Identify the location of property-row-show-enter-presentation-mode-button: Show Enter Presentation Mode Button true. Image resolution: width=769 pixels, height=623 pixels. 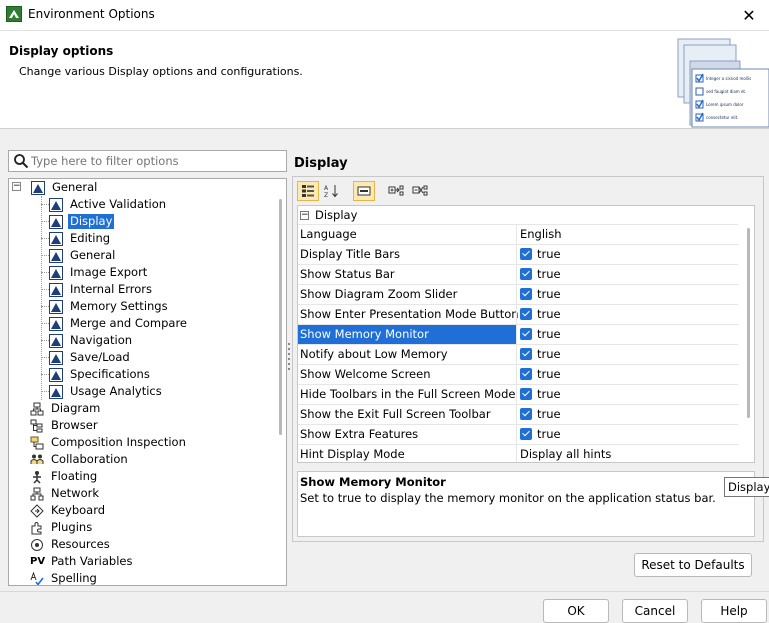
(518, 314).